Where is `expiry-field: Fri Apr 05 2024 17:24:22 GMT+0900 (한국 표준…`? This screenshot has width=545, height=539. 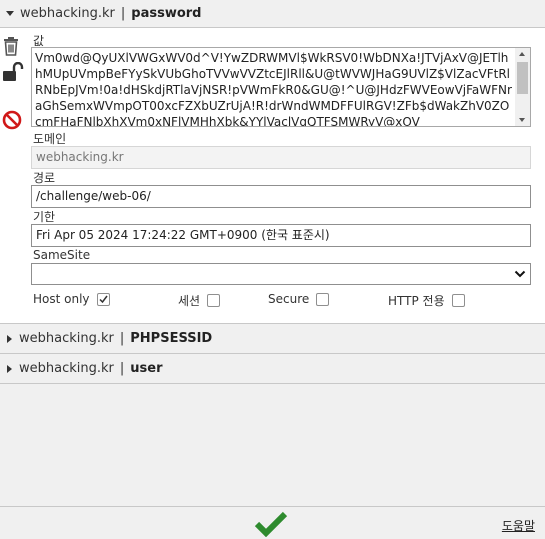 expiry-field: Fri Apr 05 2024 17:24:22 GMT+0900 (한국 표준… is located at coordinates (281, 235).